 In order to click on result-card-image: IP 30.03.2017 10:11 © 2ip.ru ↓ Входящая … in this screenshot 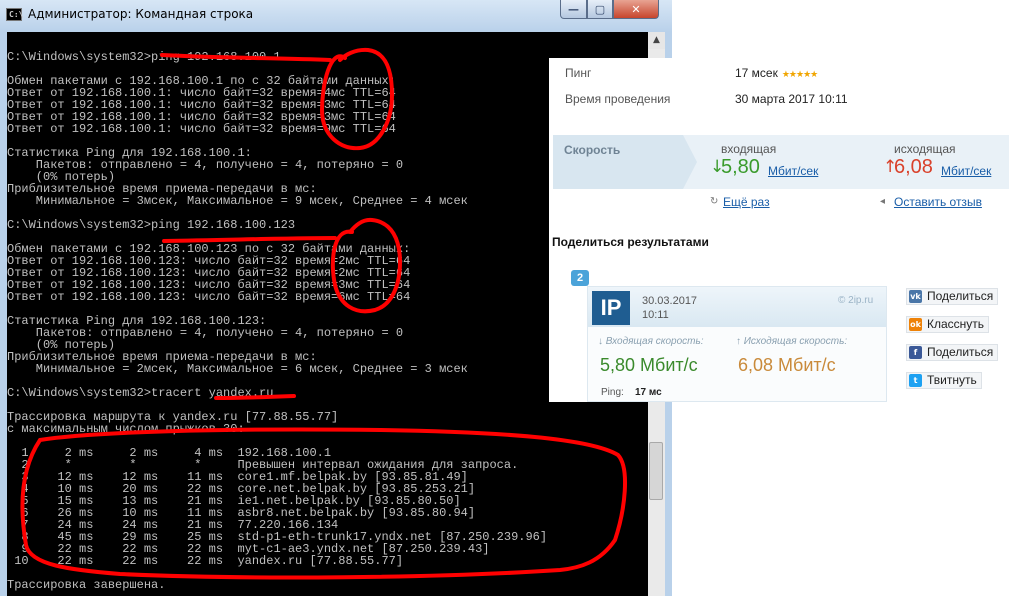, I will do `click(737, 344)`.